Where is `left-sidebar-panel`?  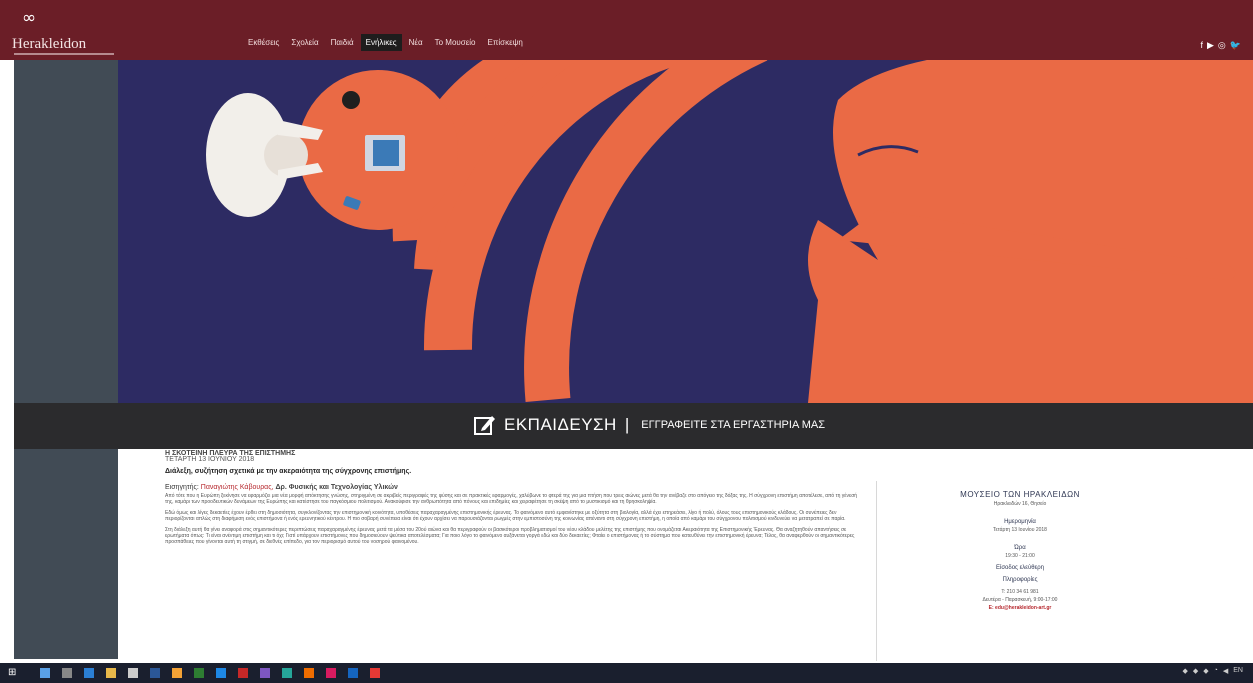 left-sidebar-panel is located at coordinates (66, 231).